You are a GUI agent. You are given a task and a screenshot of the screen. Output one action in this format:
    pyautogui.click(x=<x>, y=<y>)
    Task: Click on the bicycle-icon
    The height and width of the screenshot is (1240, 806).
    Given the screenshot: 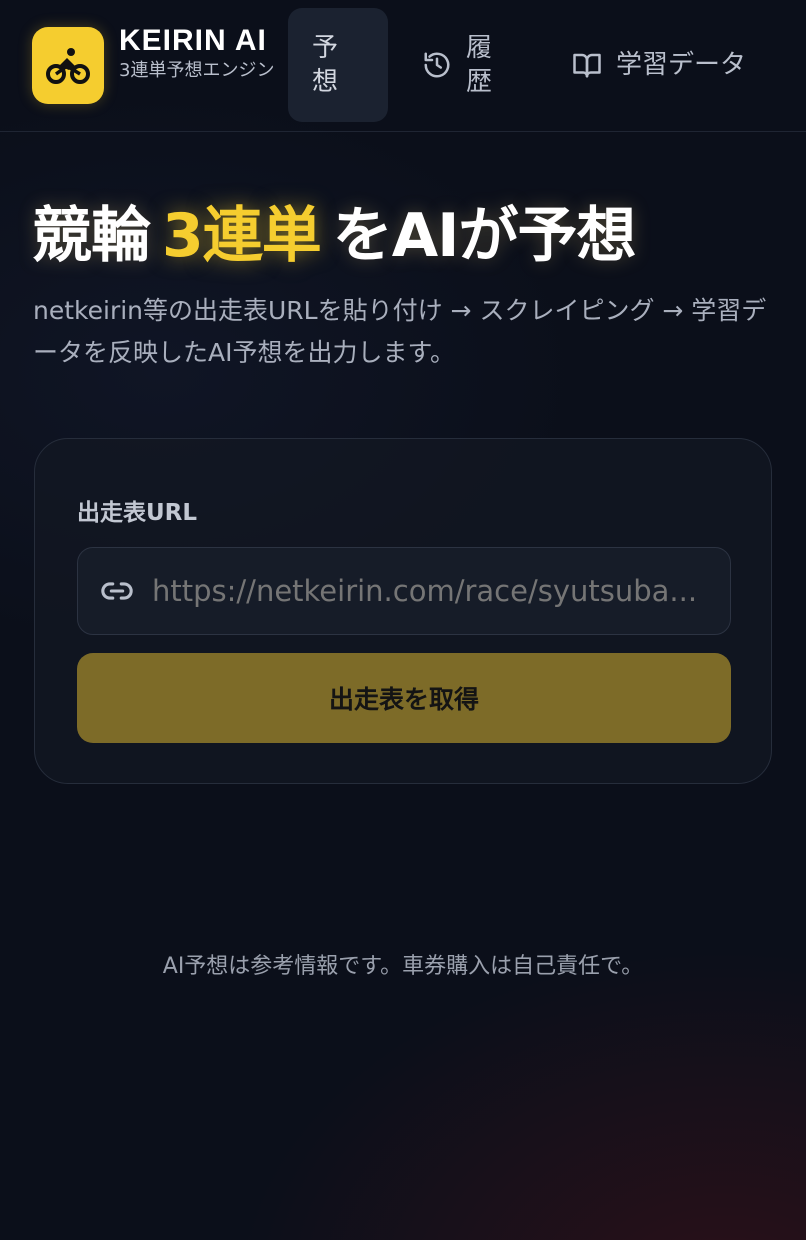 What is the action you would take?
    pyautogui.click(x=68, y=65)
    